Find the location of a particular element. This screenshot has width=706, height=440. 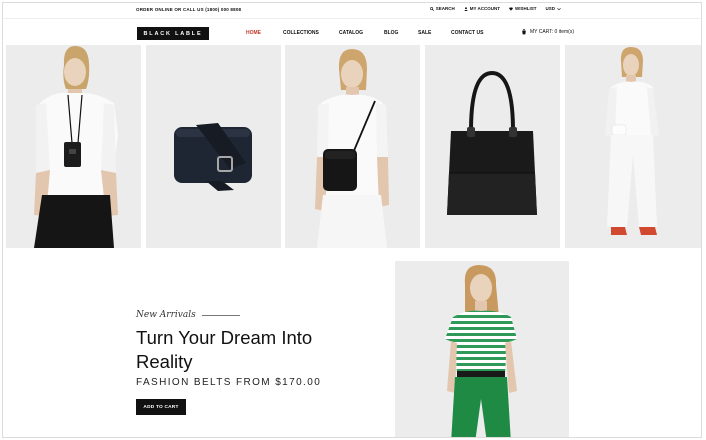

search-icon is located at coordinates (431, 8).